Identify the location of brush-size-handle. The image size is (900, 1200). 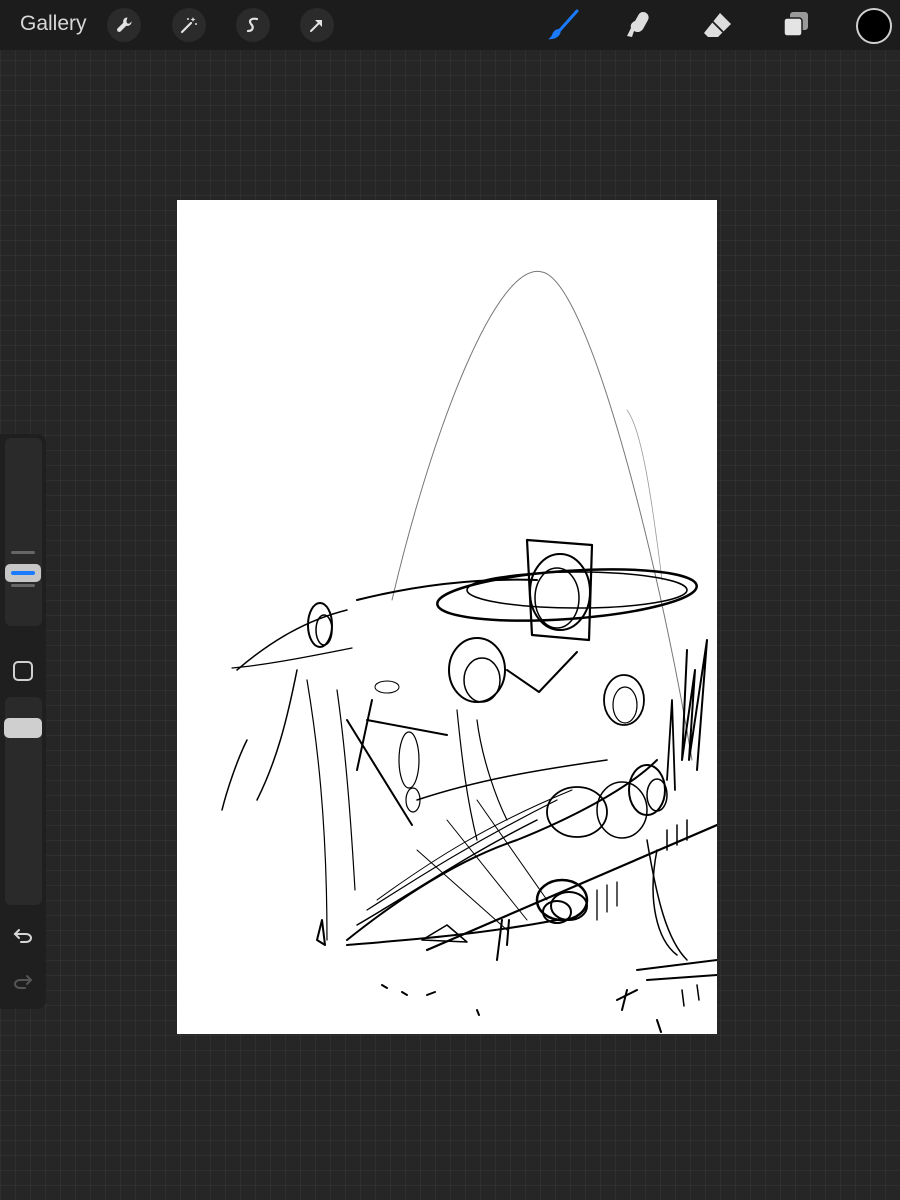
(23, 573).